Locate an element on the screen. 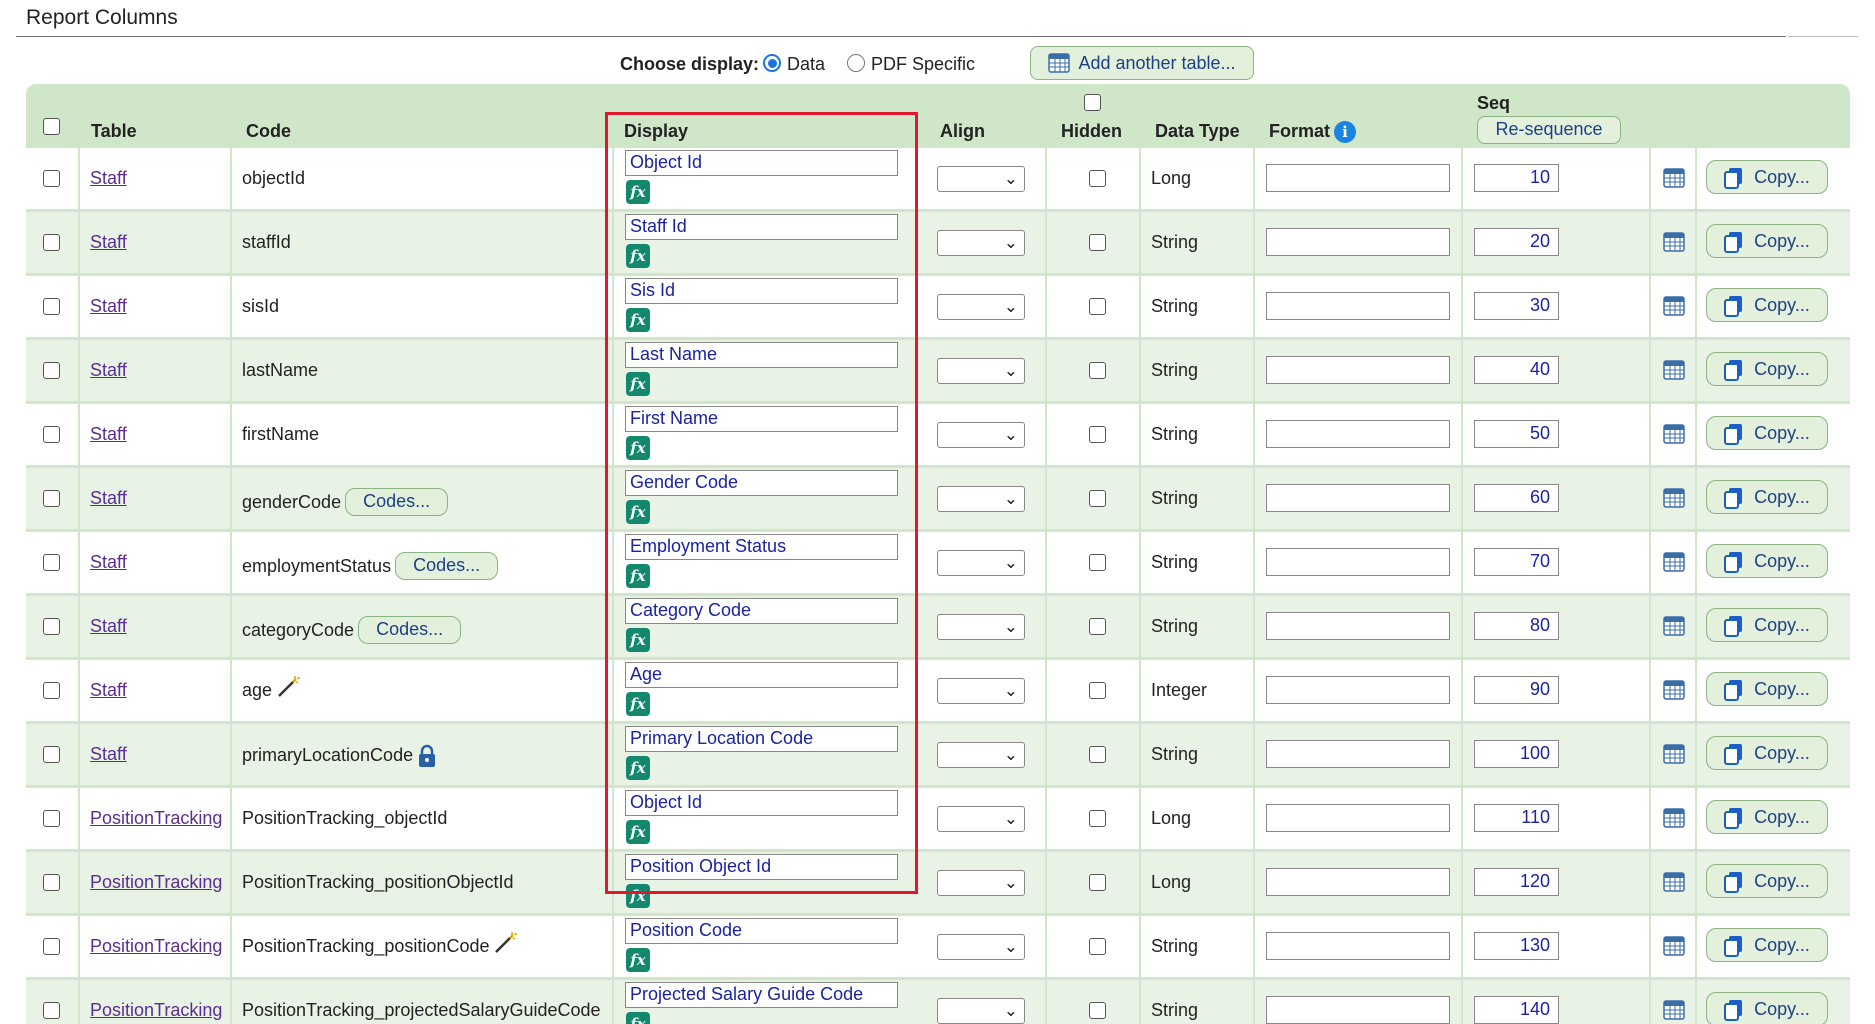  display-name-input: Staff Id is located at coordinates (761, 227).